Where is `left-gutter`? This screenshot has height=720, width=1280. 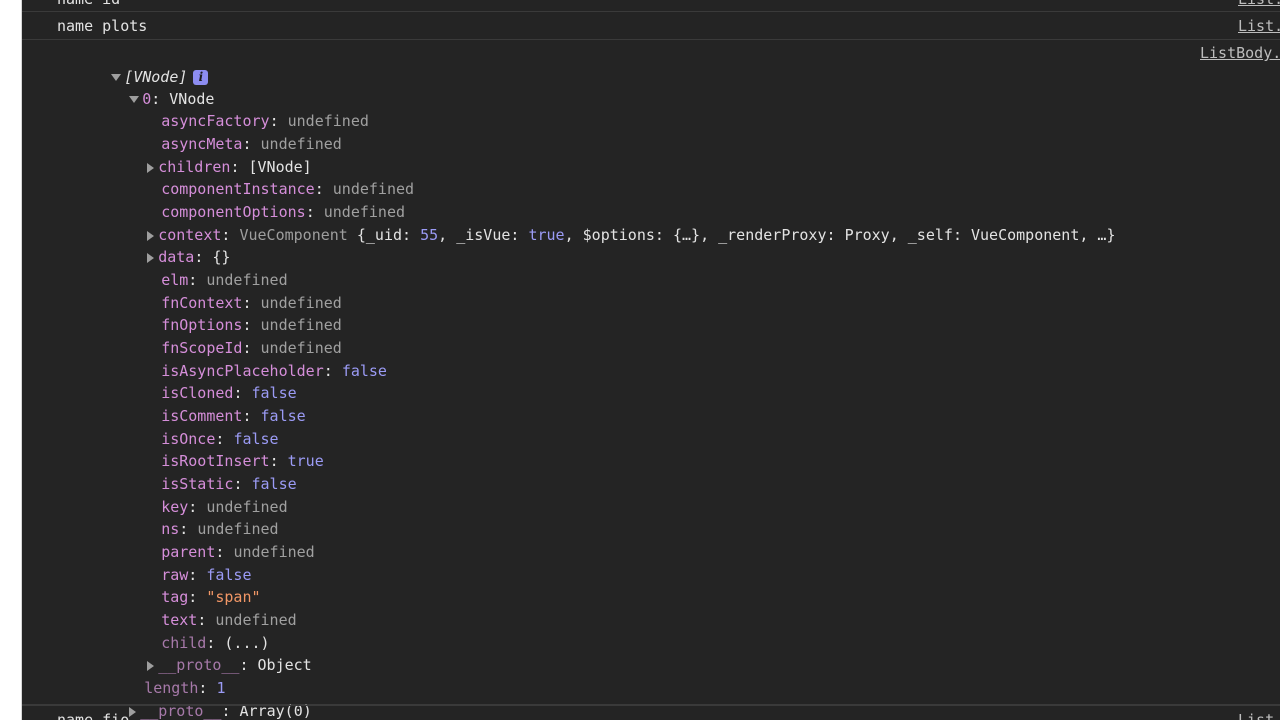 left-gutter is located at coordinates (11, 360).